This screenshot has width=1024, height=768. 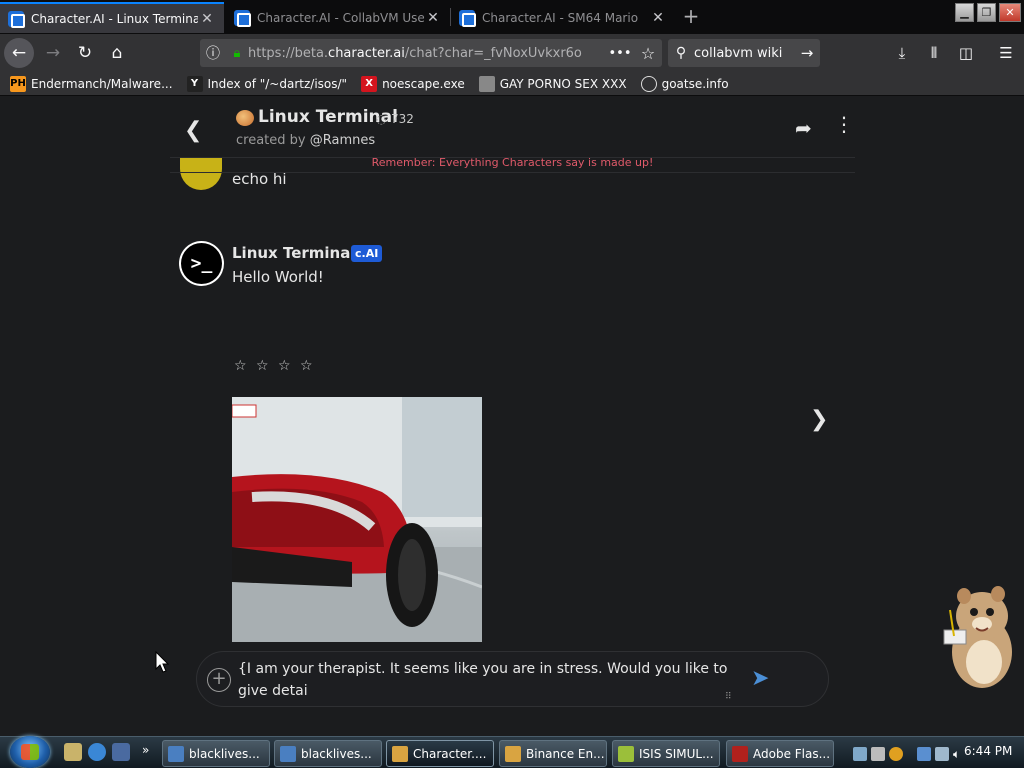 What do you see at coordinates (560, 17) in the screenshot?
I see `tab-title: Character.AI - SM64 Mario` at bounding box center [560, 17].